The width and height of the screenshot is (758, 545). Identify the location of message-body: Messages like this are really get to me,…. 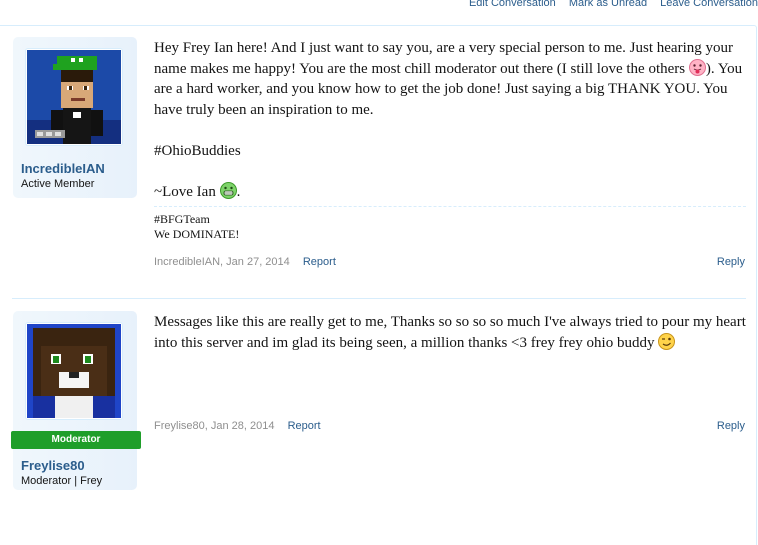
(452, 332).